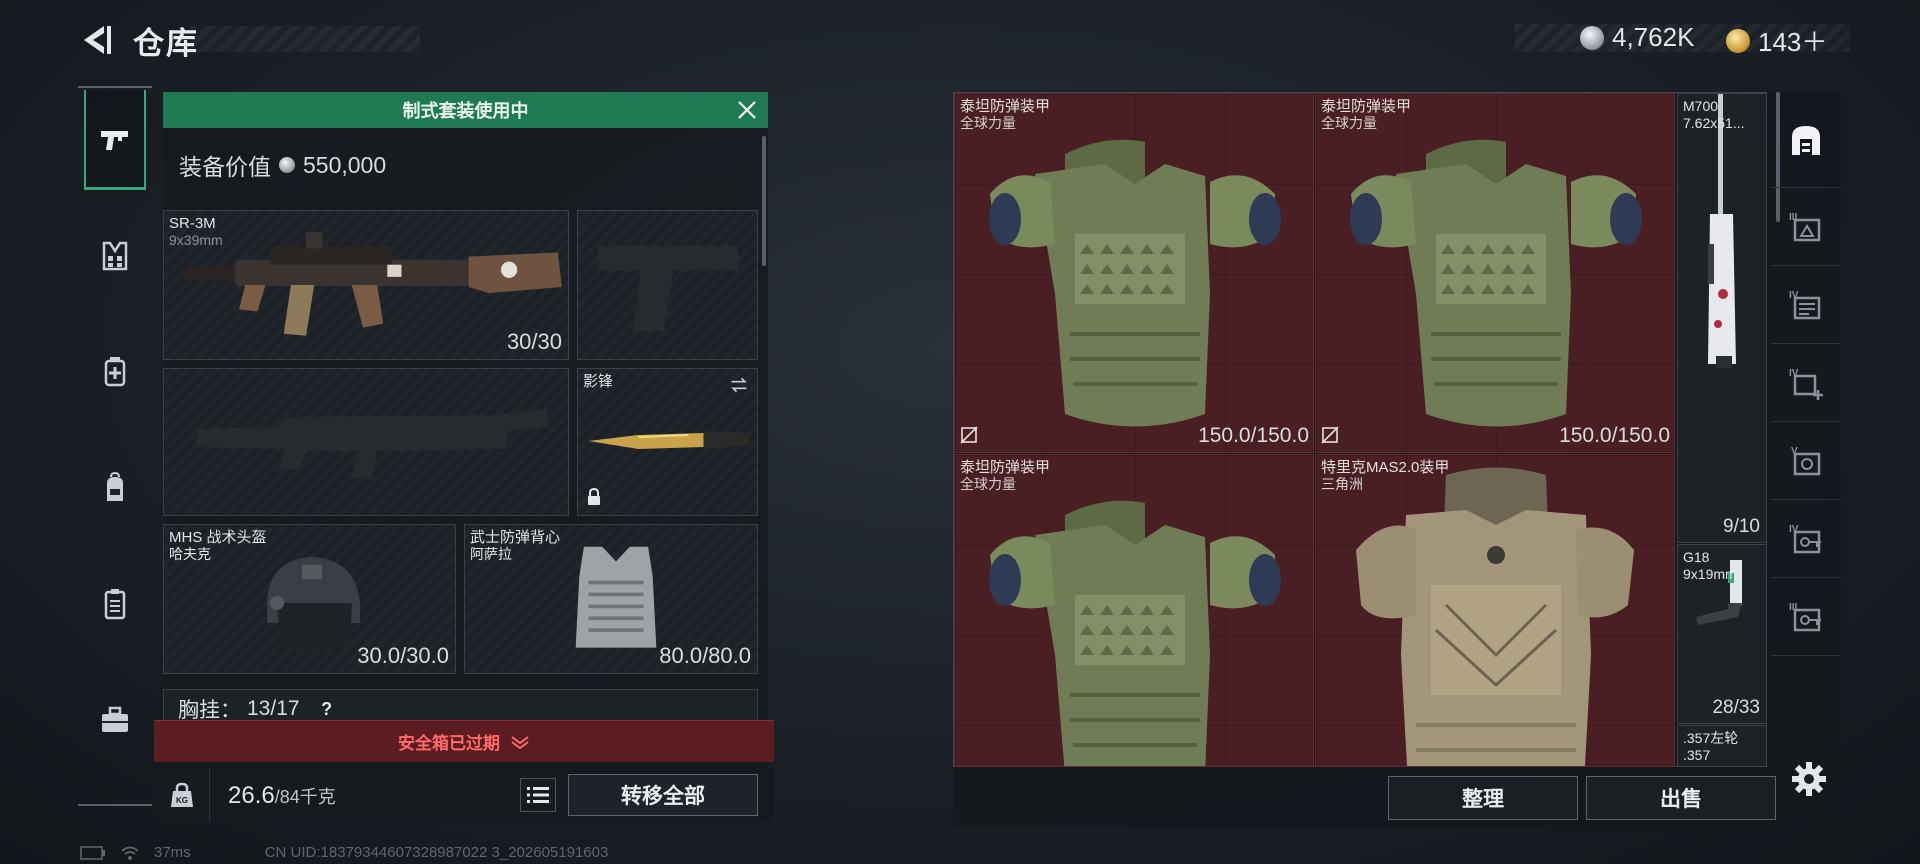  Describe the element at coordinates (764, 201) in the screenshot. I see `loadout-scrollbar` at that location.